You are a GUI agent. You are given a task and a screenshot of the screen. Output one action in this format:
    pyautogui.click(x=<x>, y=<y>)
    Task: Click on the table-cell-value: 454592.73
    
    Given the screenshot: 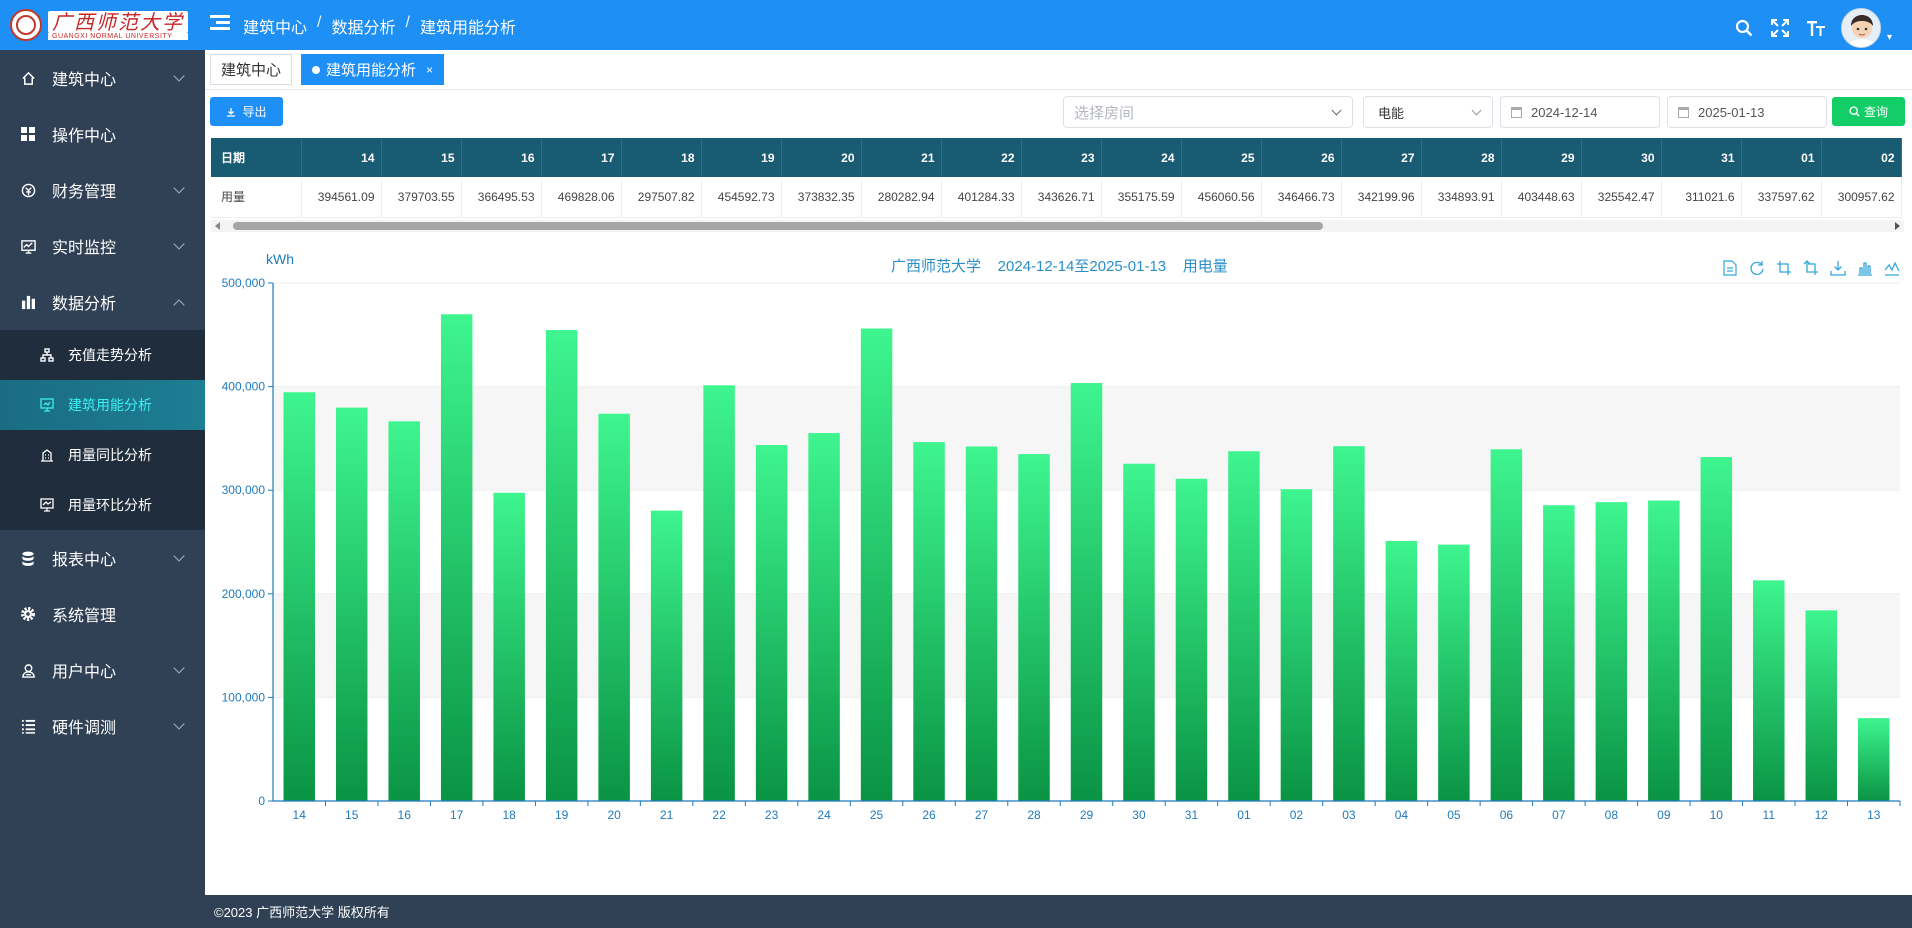 What is the action you would take?
    pyautogui.click(x=741, y=197)
    